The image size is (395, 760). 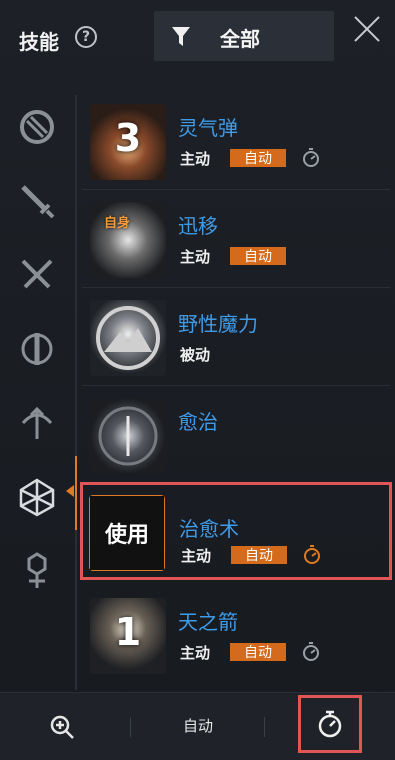 I want to click on skill-item-1: 自身 迅移 主动 自动, so click(x=236, y=239).